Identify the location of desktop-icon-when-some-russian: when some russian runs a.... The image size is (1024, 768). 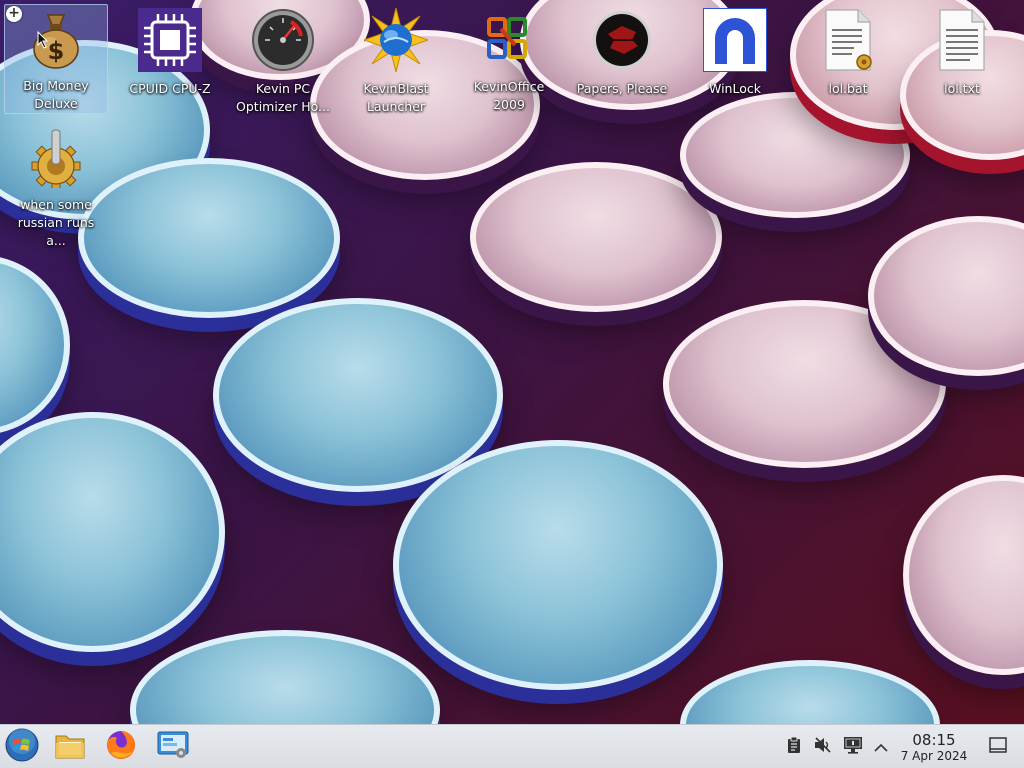
(56, 186).